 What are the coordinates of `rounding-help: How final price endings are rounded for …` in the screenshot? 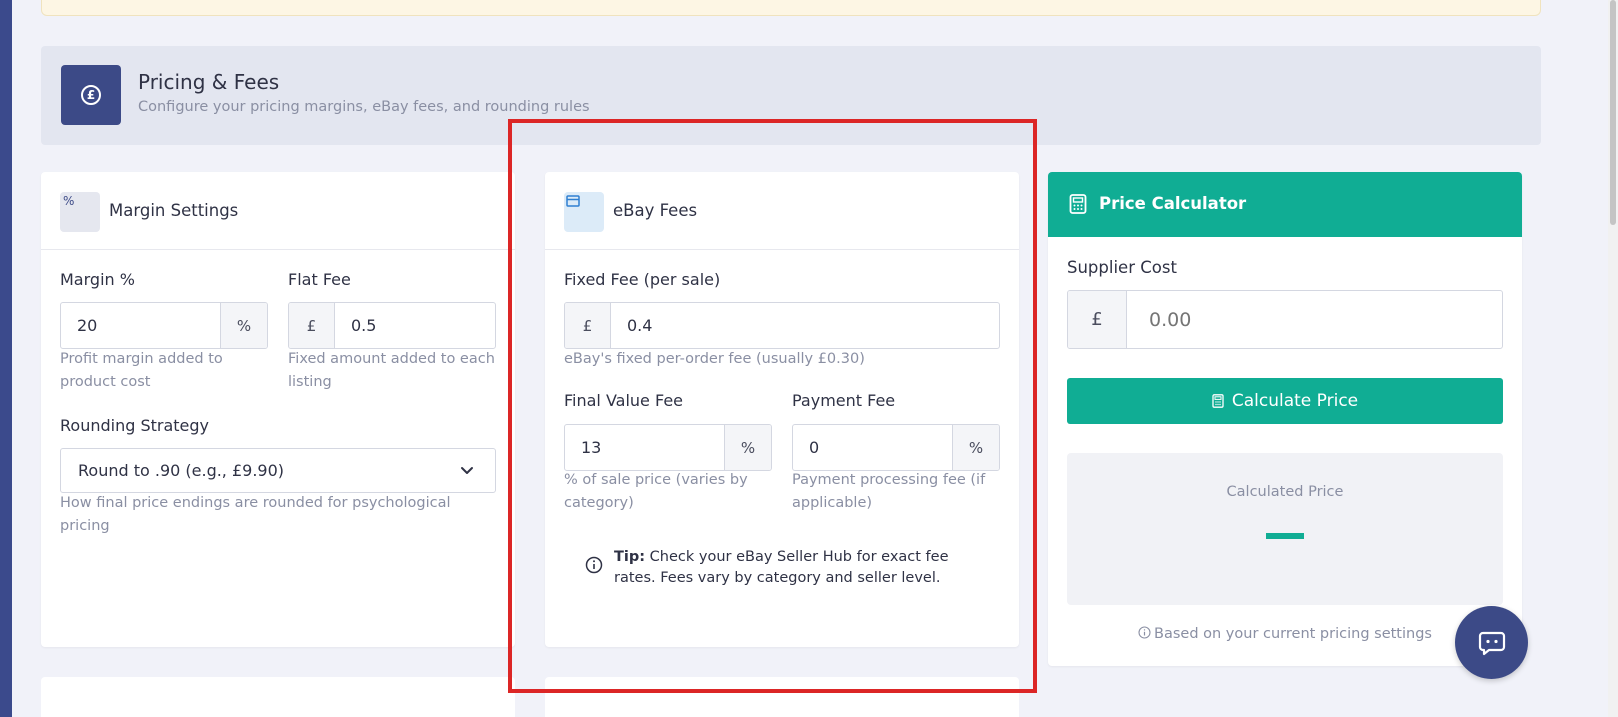 It's located at (255, 514).